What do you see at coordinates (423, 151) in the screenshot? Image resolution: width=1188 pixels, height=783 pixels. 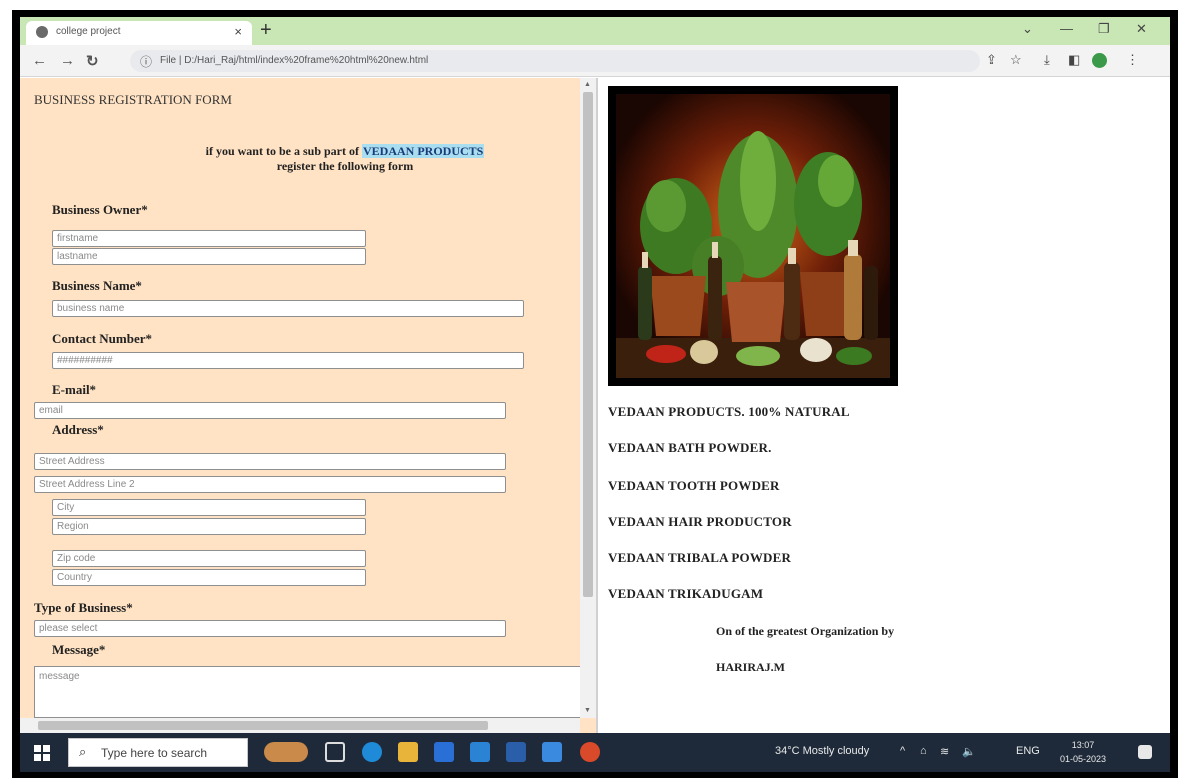 I see `brand-highlight: VEDAAN PRODUCTS` at bounding box center [423, 151].